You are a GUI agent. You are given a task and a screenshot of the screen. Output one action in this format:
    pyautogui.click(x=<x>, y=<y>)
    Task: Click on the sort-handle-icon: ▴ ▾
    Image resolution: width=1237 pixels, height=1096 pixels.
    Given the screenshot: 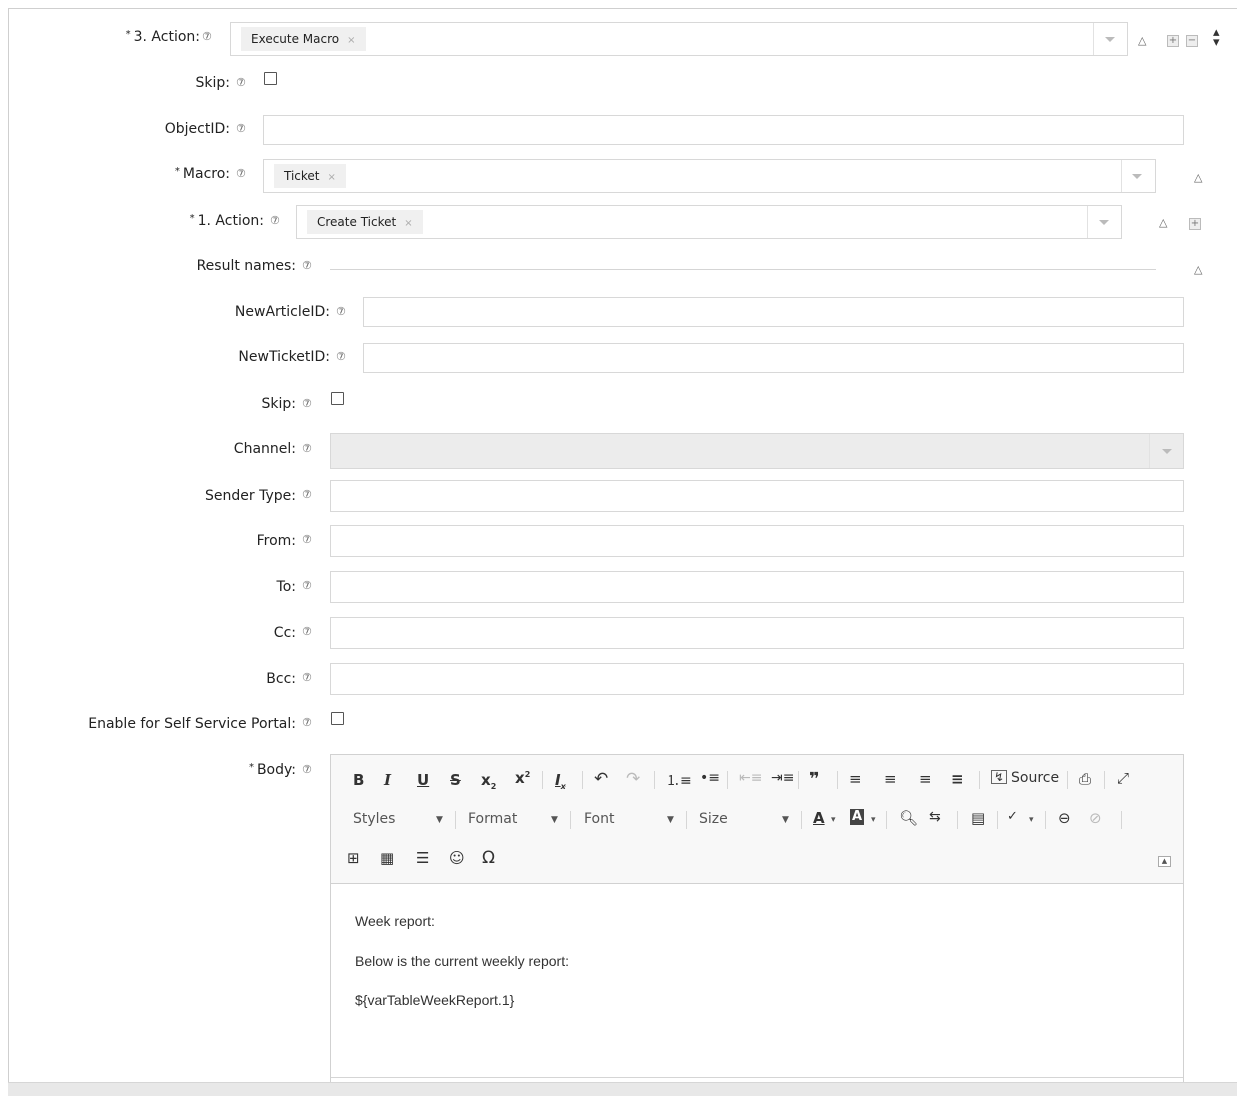 What is the action you would take?
    pyautogui.click(x=1216, y=37)
    